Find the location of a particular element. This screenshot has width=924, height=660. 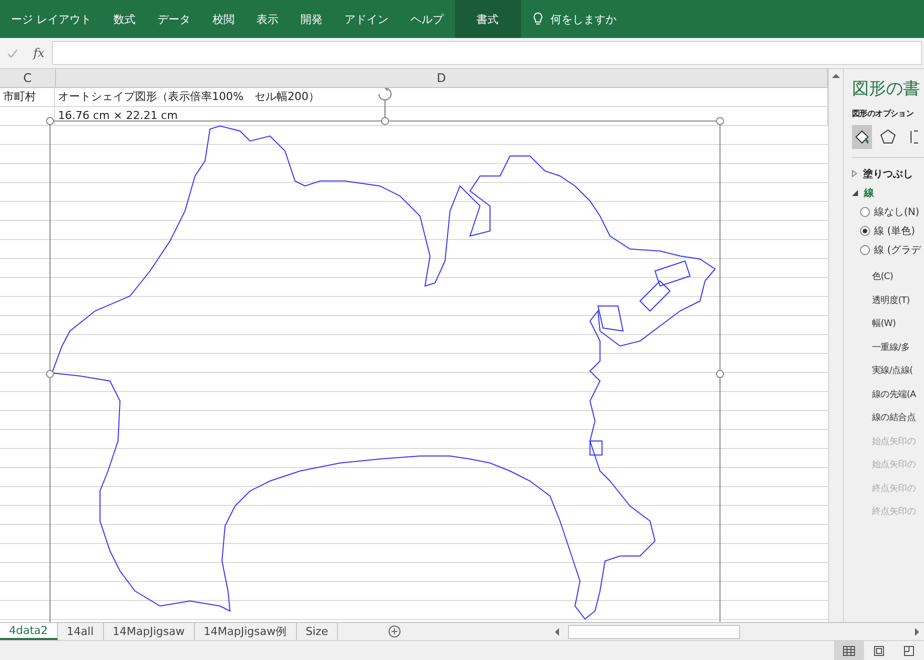

scroll-left-icon is located at coordinates (557, 632).